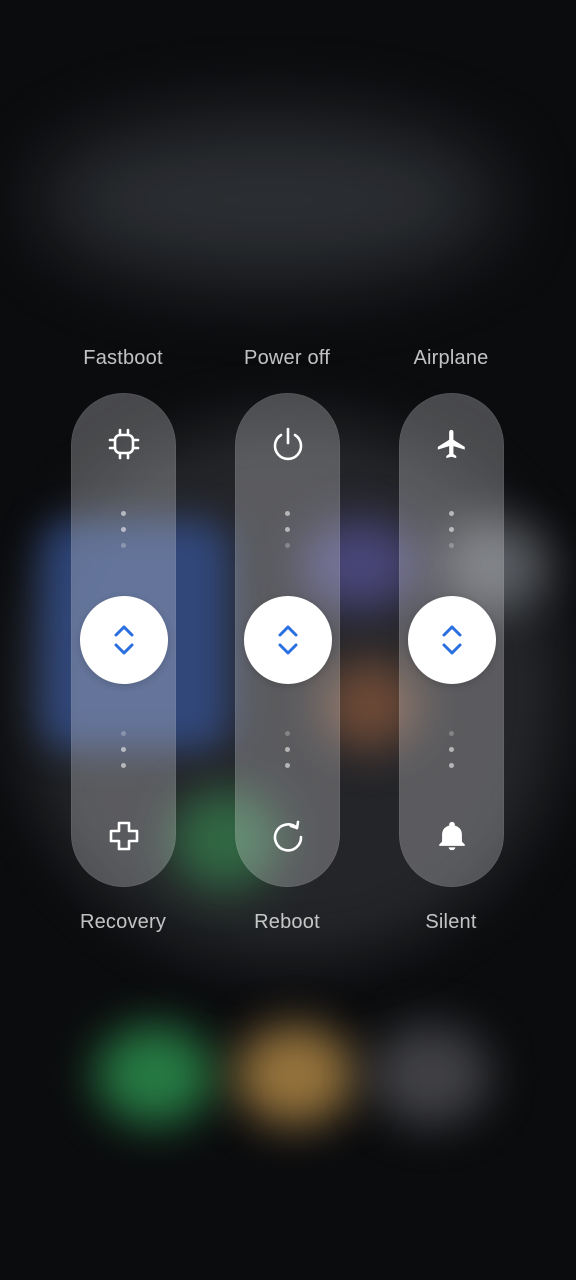 This screenshot has height=1280, width=576. What do you see at coordinates (452, 444) in the screenshot?
I see `airplane-icon` at bounding box center [452, 444].